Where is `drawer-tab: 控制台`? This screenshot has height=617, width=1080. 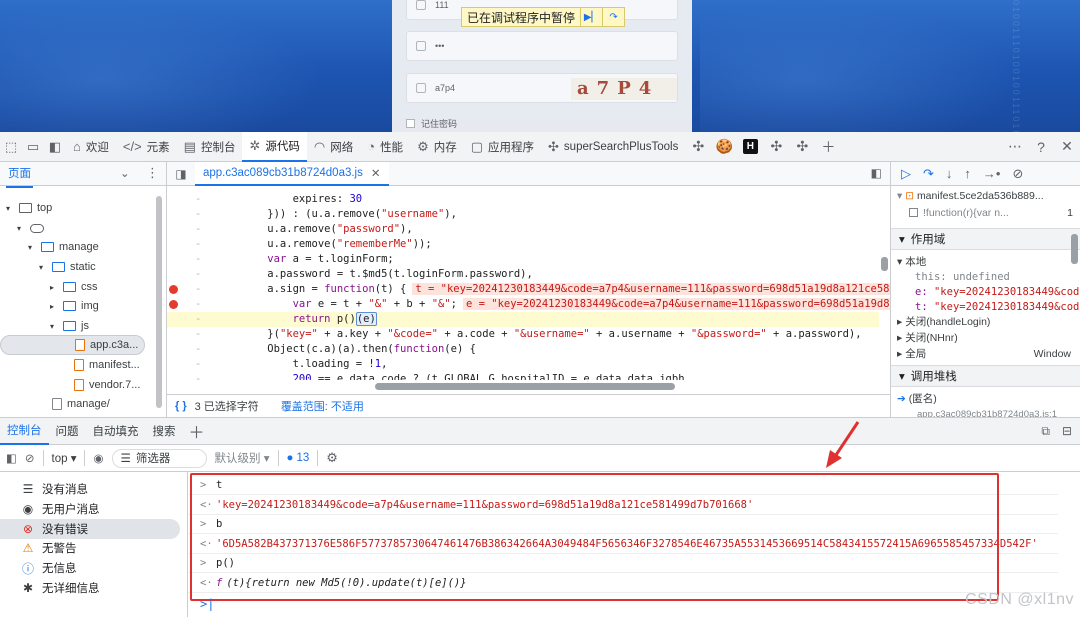 drawer-tab: 控制台 is located at coordinates (24, 431).